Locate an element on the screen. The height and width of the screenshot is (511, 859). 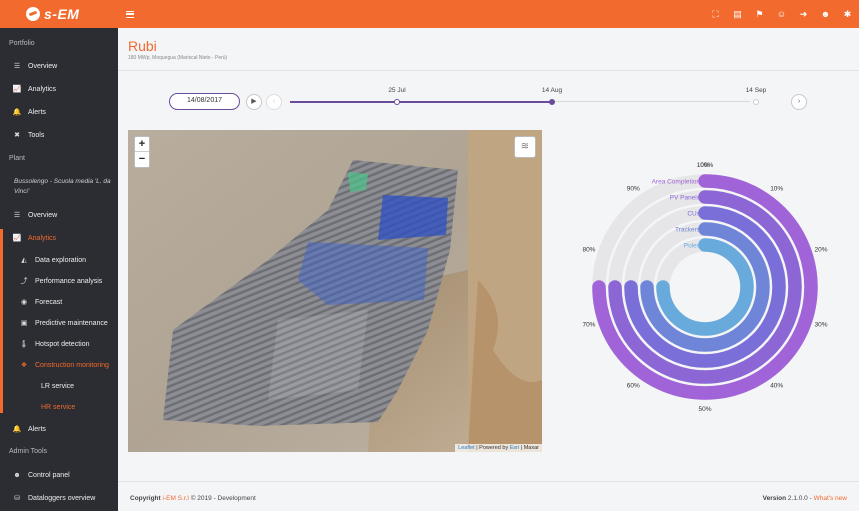
whats-new-link: What's new is located at coordinates (830, 498).